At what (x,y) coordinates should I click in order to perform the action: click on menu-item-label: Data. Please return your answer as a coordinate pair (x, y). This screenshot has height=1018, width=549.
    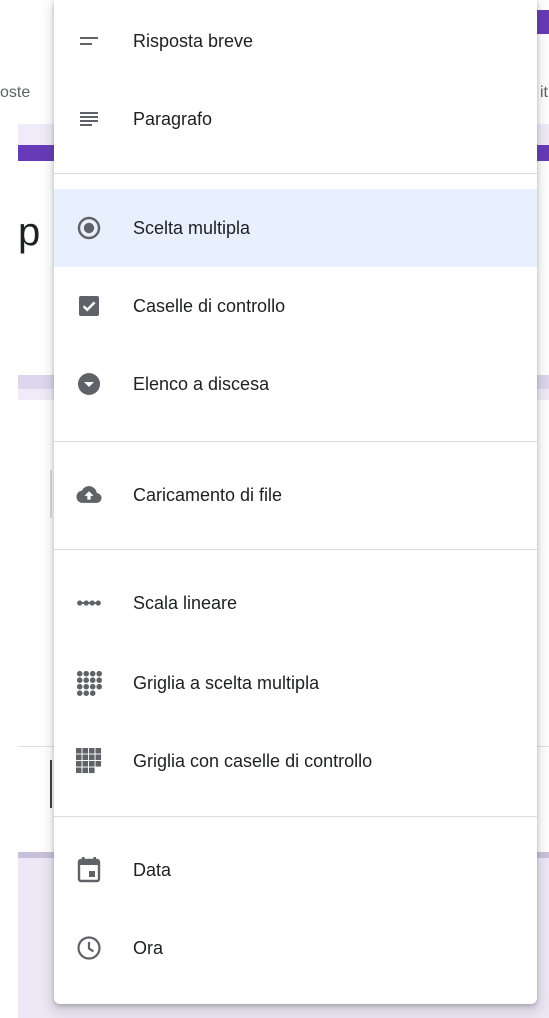
    Looking at the image, I should click on (152, 869).